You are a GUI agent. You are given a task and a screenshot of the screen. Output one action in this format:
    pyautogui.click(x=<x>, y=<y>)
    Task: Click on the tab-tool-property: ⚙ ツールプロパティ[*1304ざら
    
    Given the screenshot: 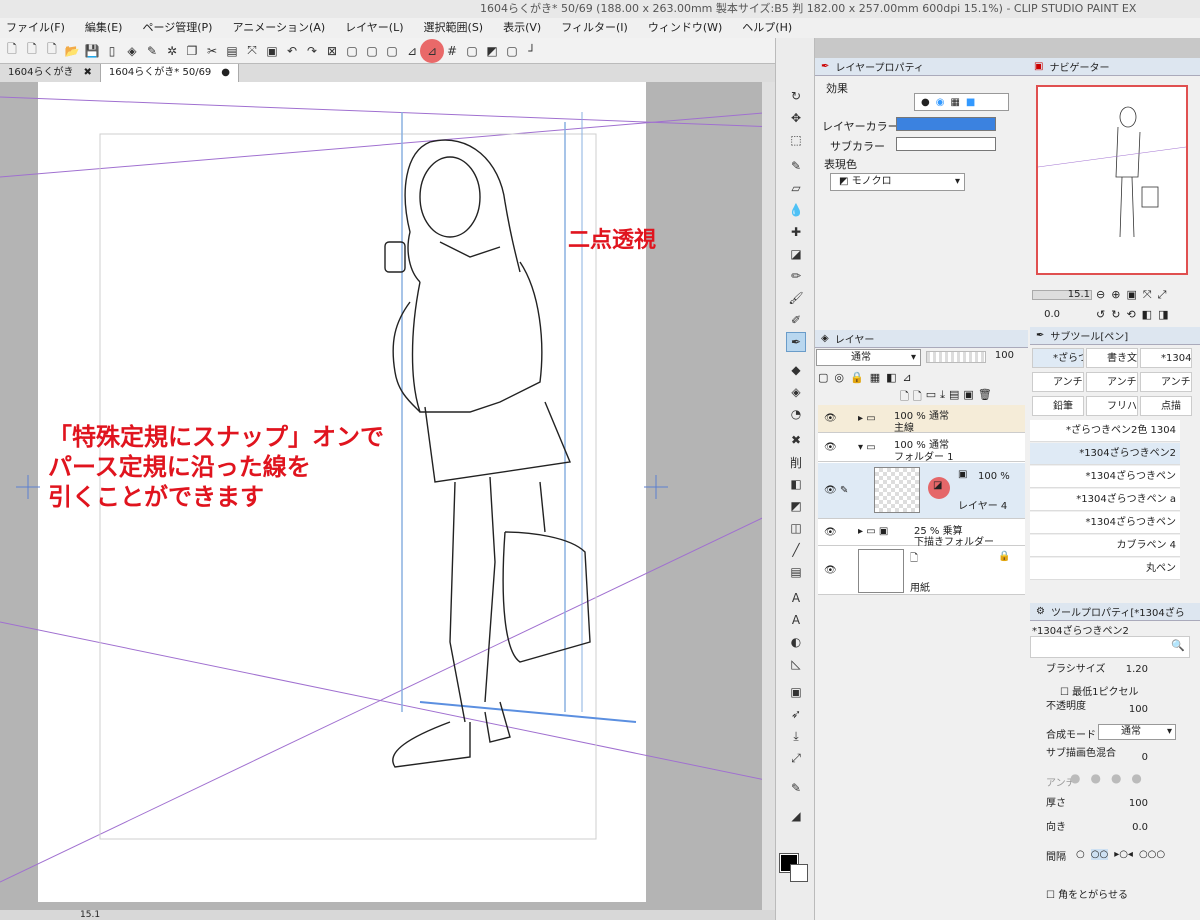 What is the action you would take?
    pyautogui.click(x=1115, y=612)
    